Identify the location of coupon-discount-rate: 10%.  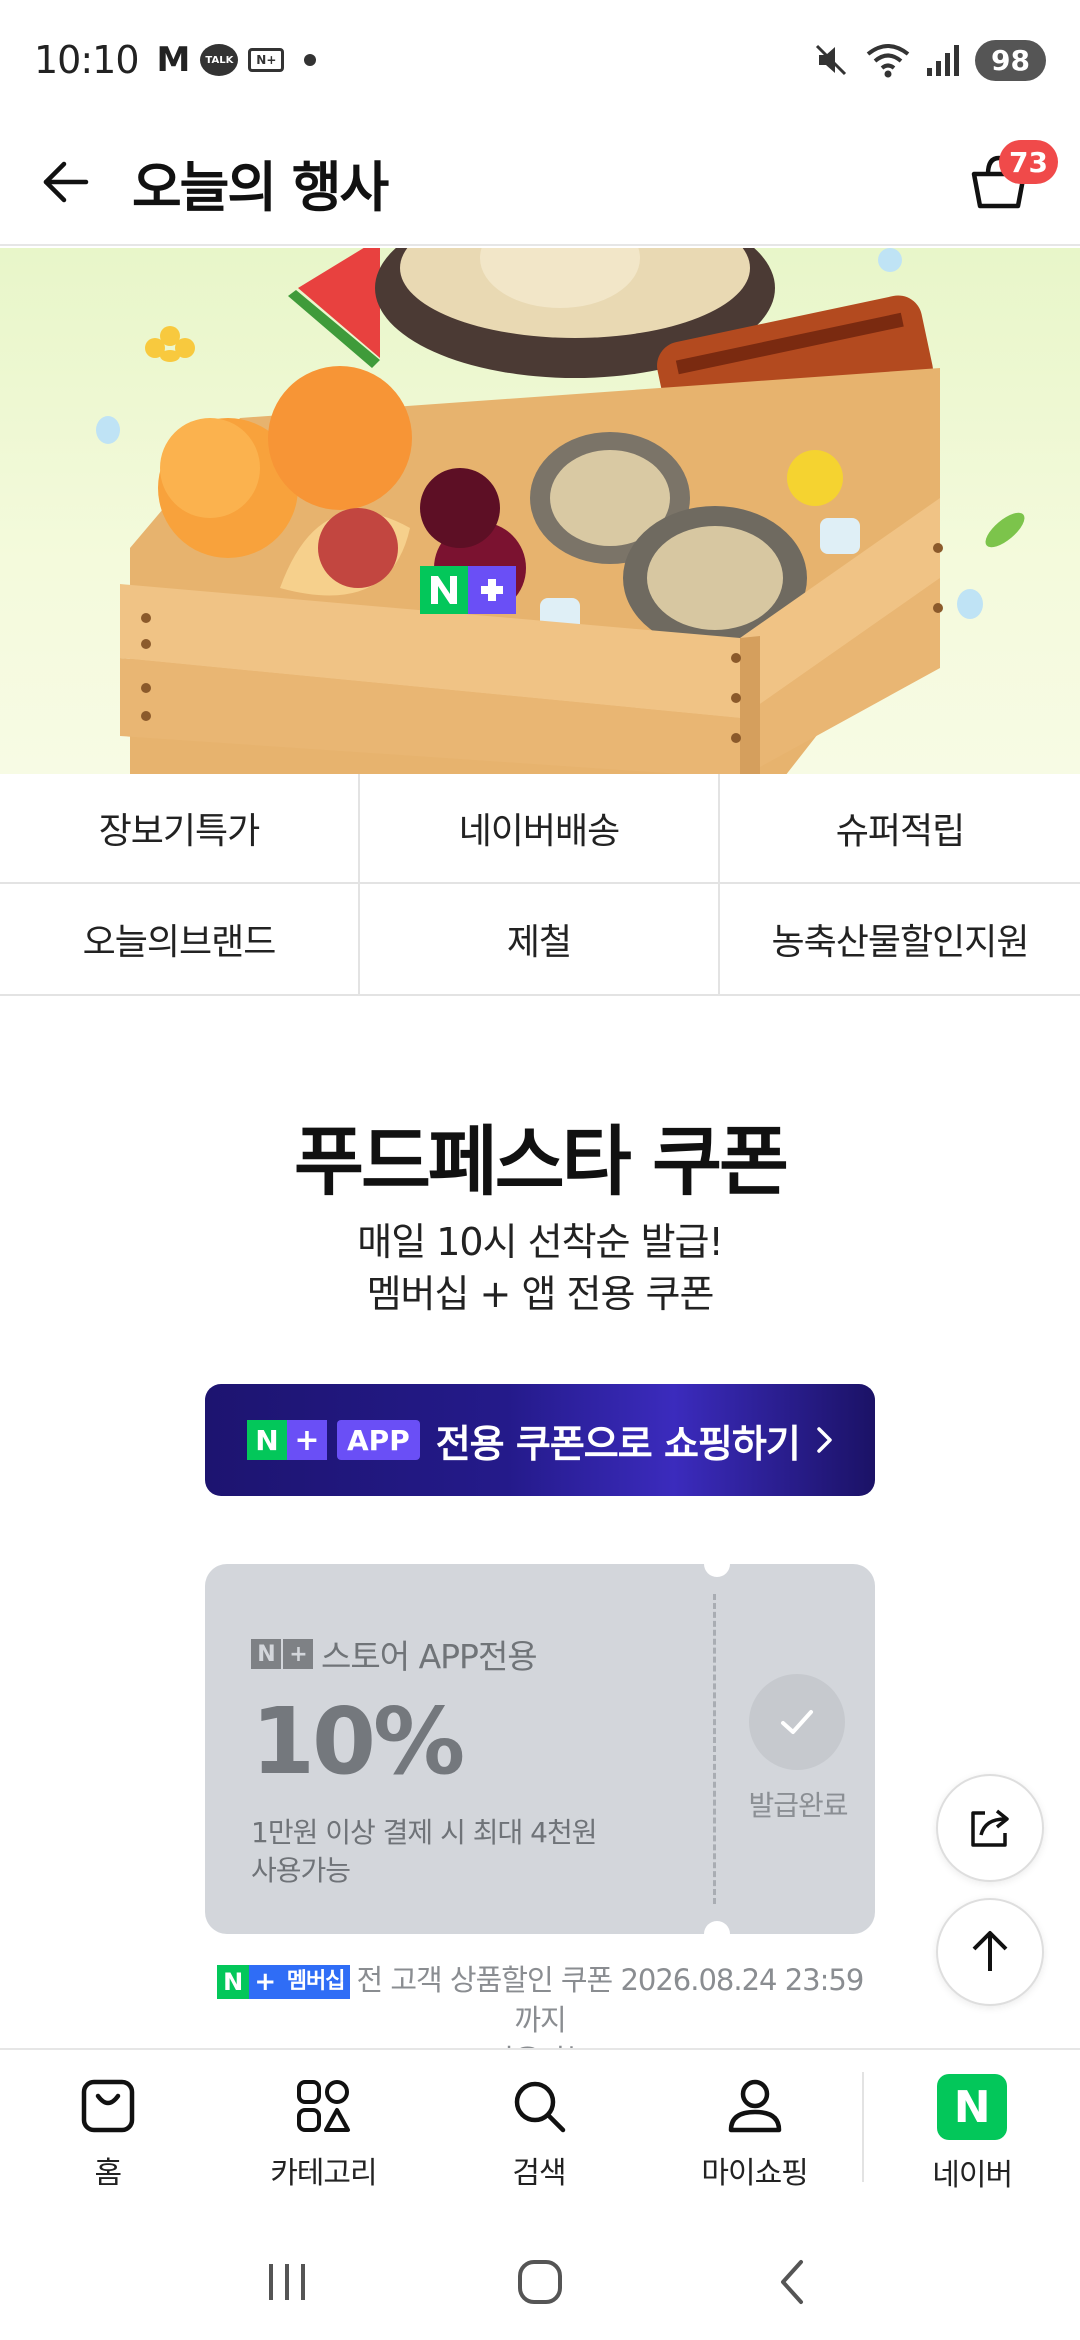
(358, 1741).